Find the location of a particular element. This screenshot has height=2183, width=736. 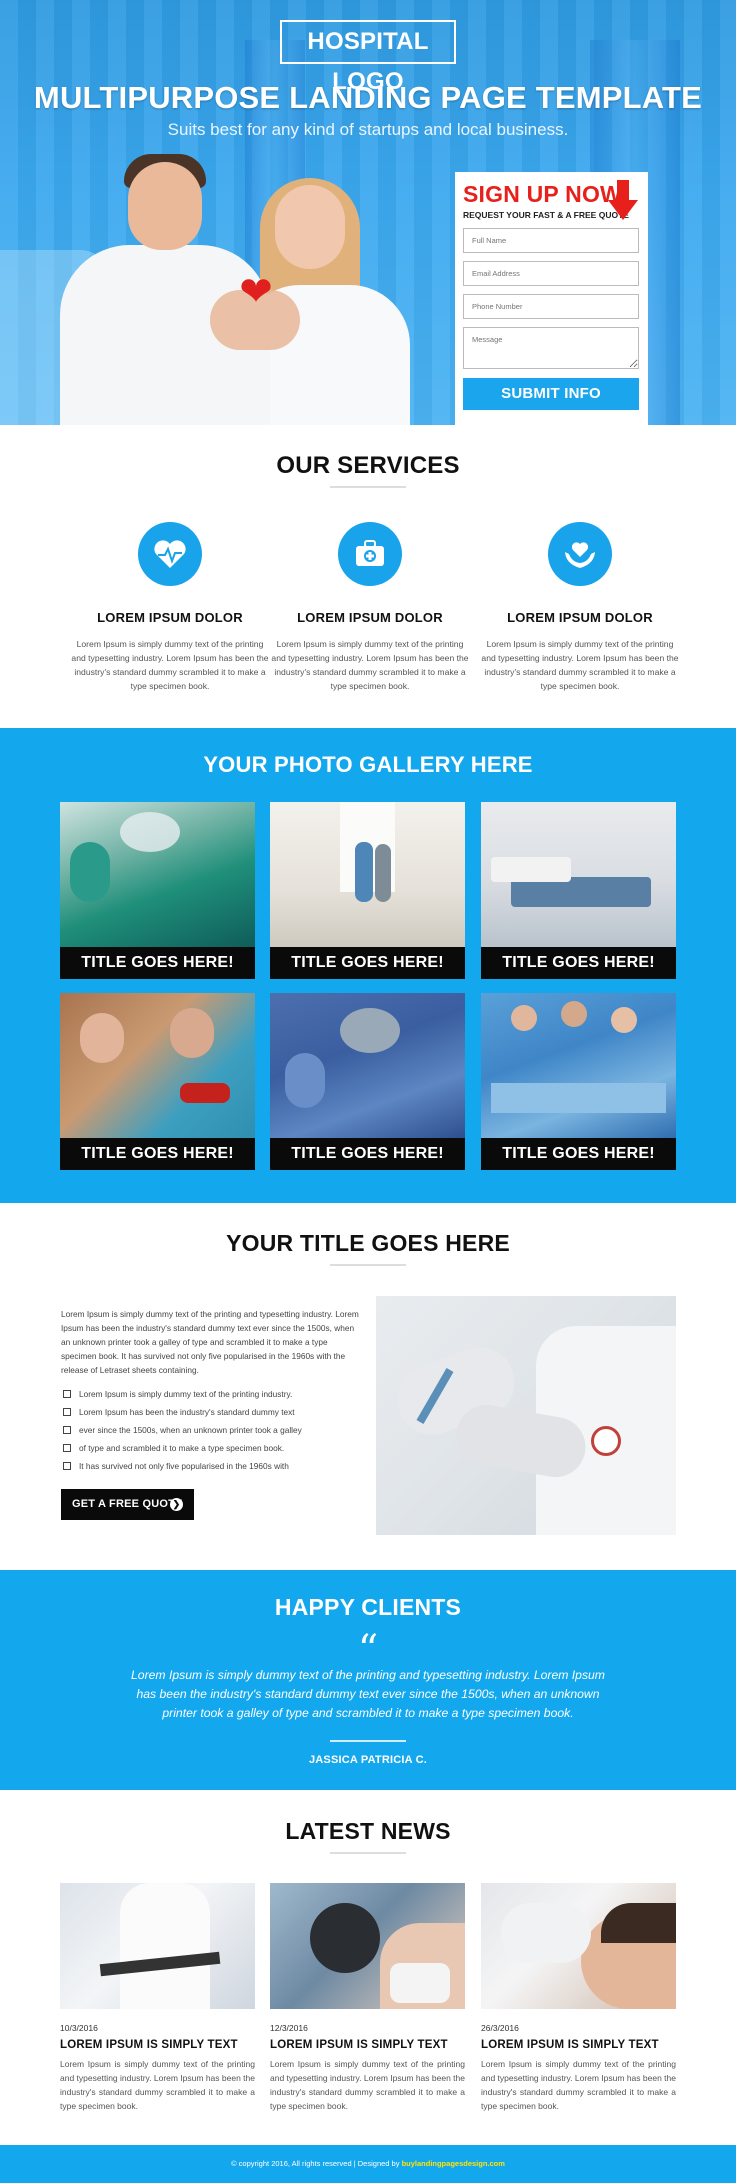

clients-divider is located at coordinates (368, 1741).